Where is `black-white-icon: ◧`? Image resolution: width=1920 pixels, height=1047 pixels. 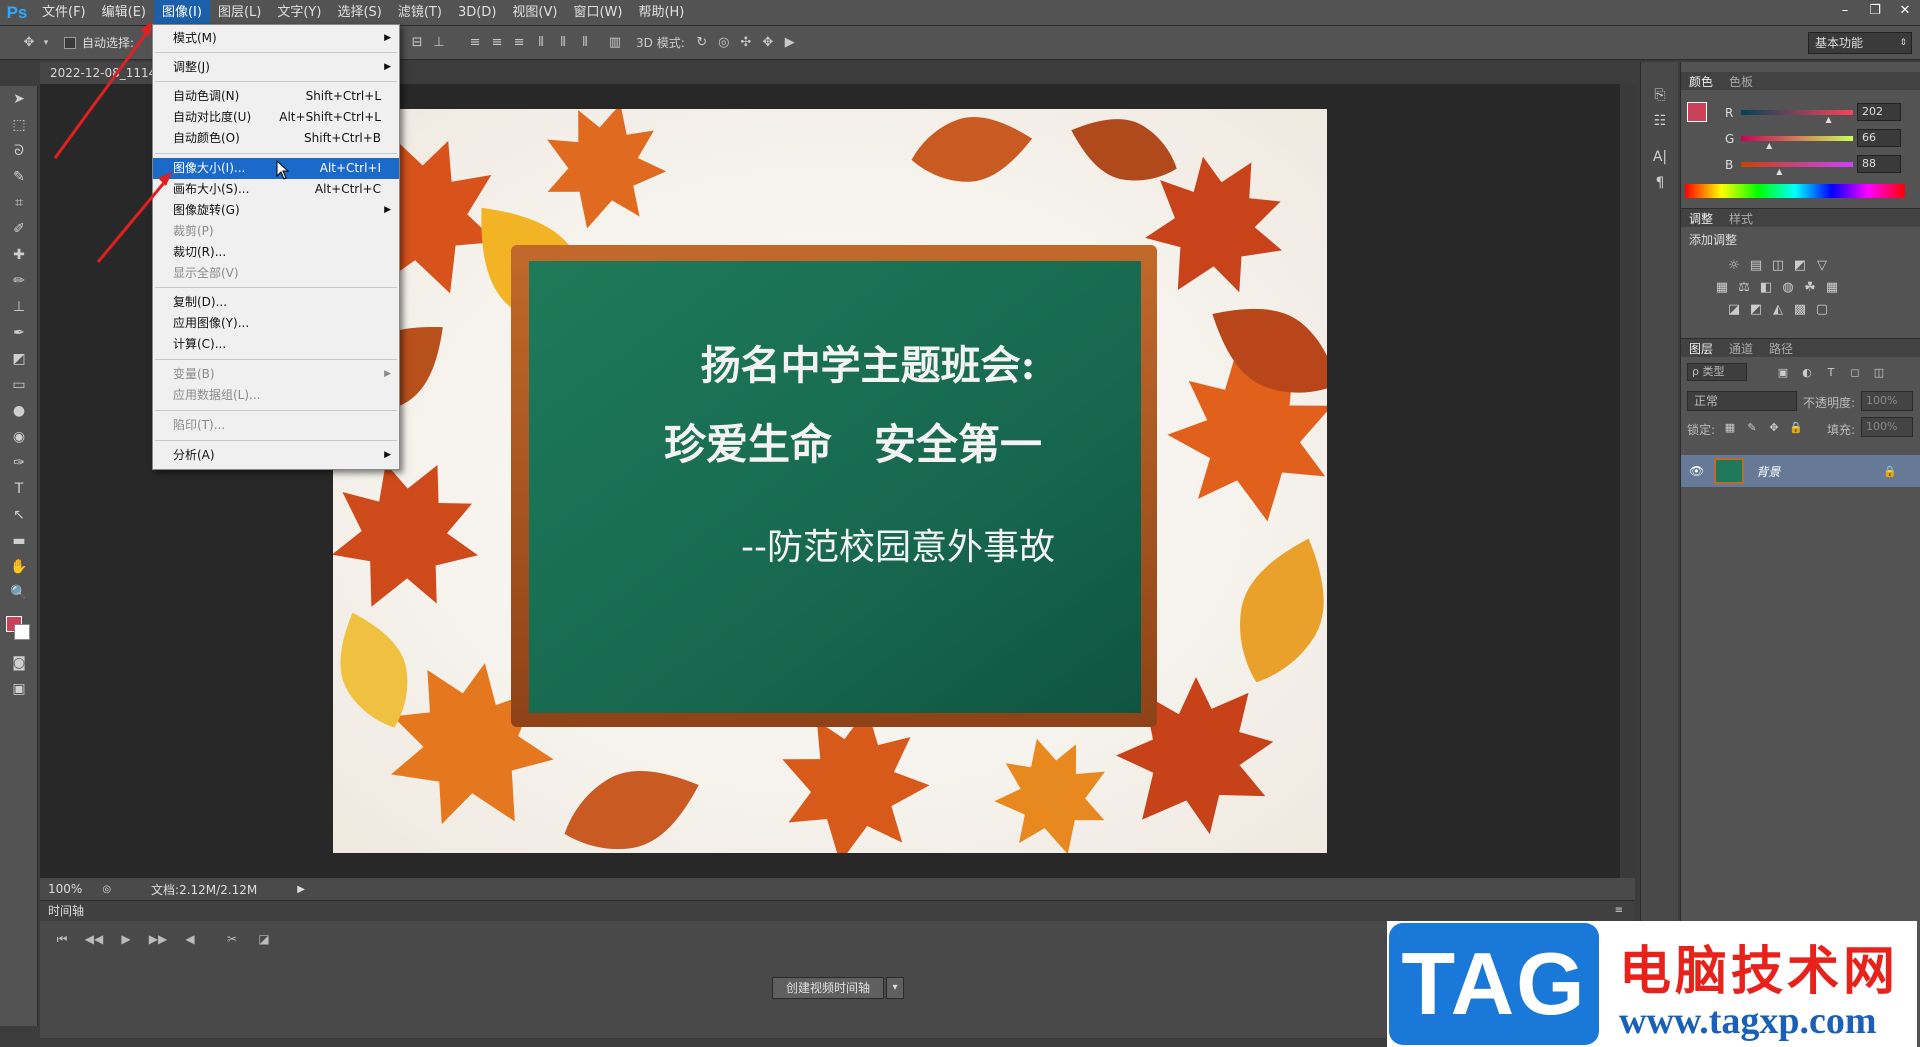 black-white-icon: ◧ is located at coordinates (1766, 287).